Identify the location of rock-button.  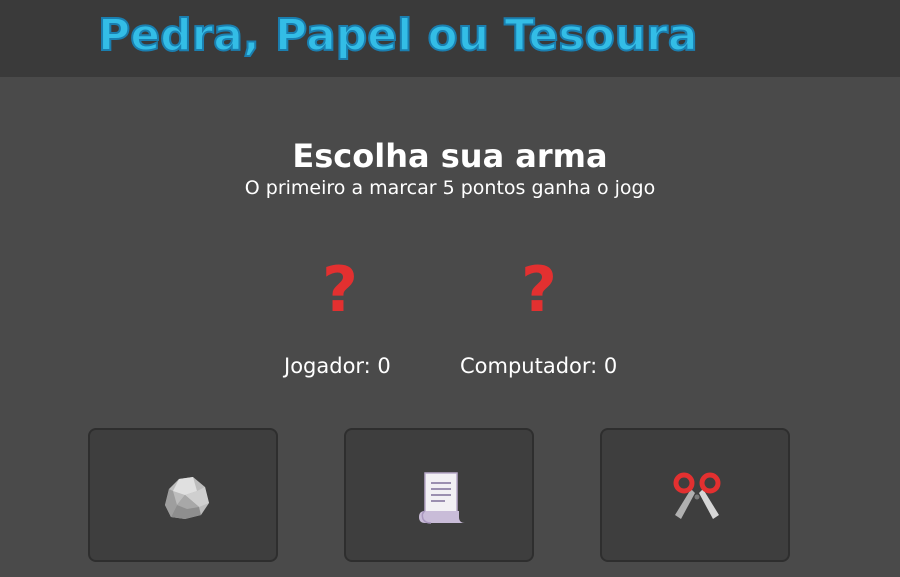
(183, 495).